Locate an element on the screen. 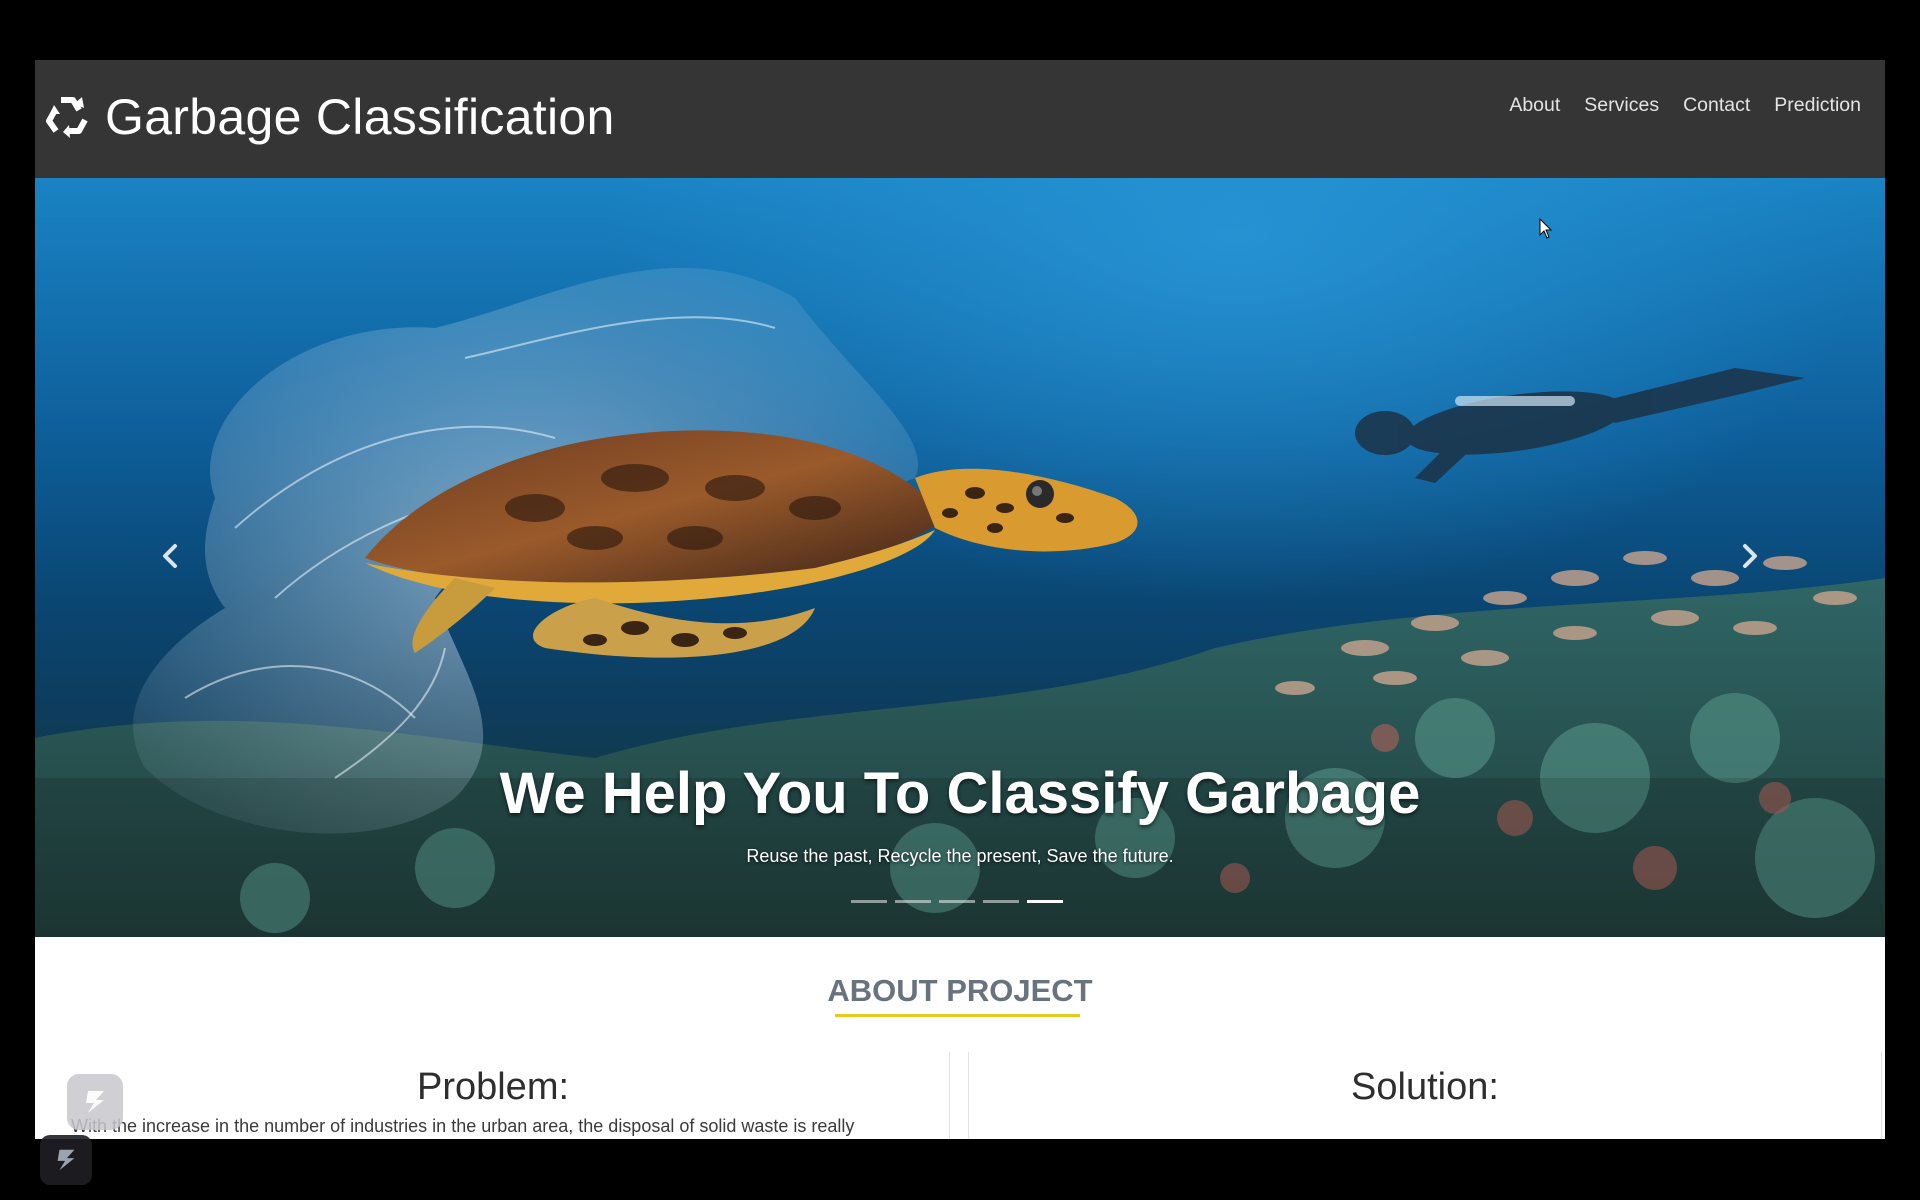 Image resolution: width=1920 pixels, height=1200 pixels. site-title: Garbage Classification is located at coordinates (360, 117).